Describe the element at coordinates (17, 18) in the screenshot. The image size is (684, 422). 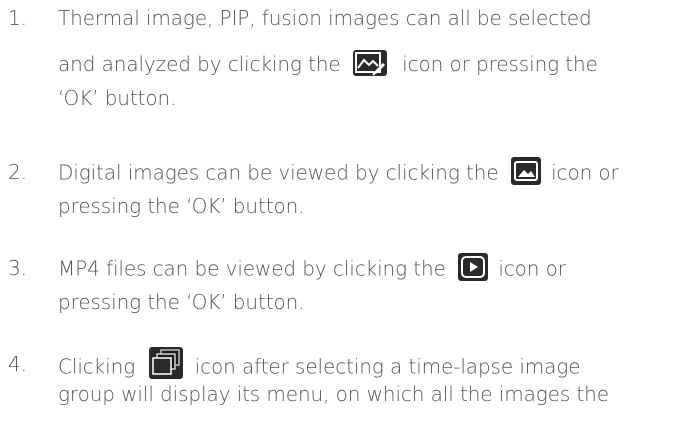
I see `item-number: 1.` at that location.